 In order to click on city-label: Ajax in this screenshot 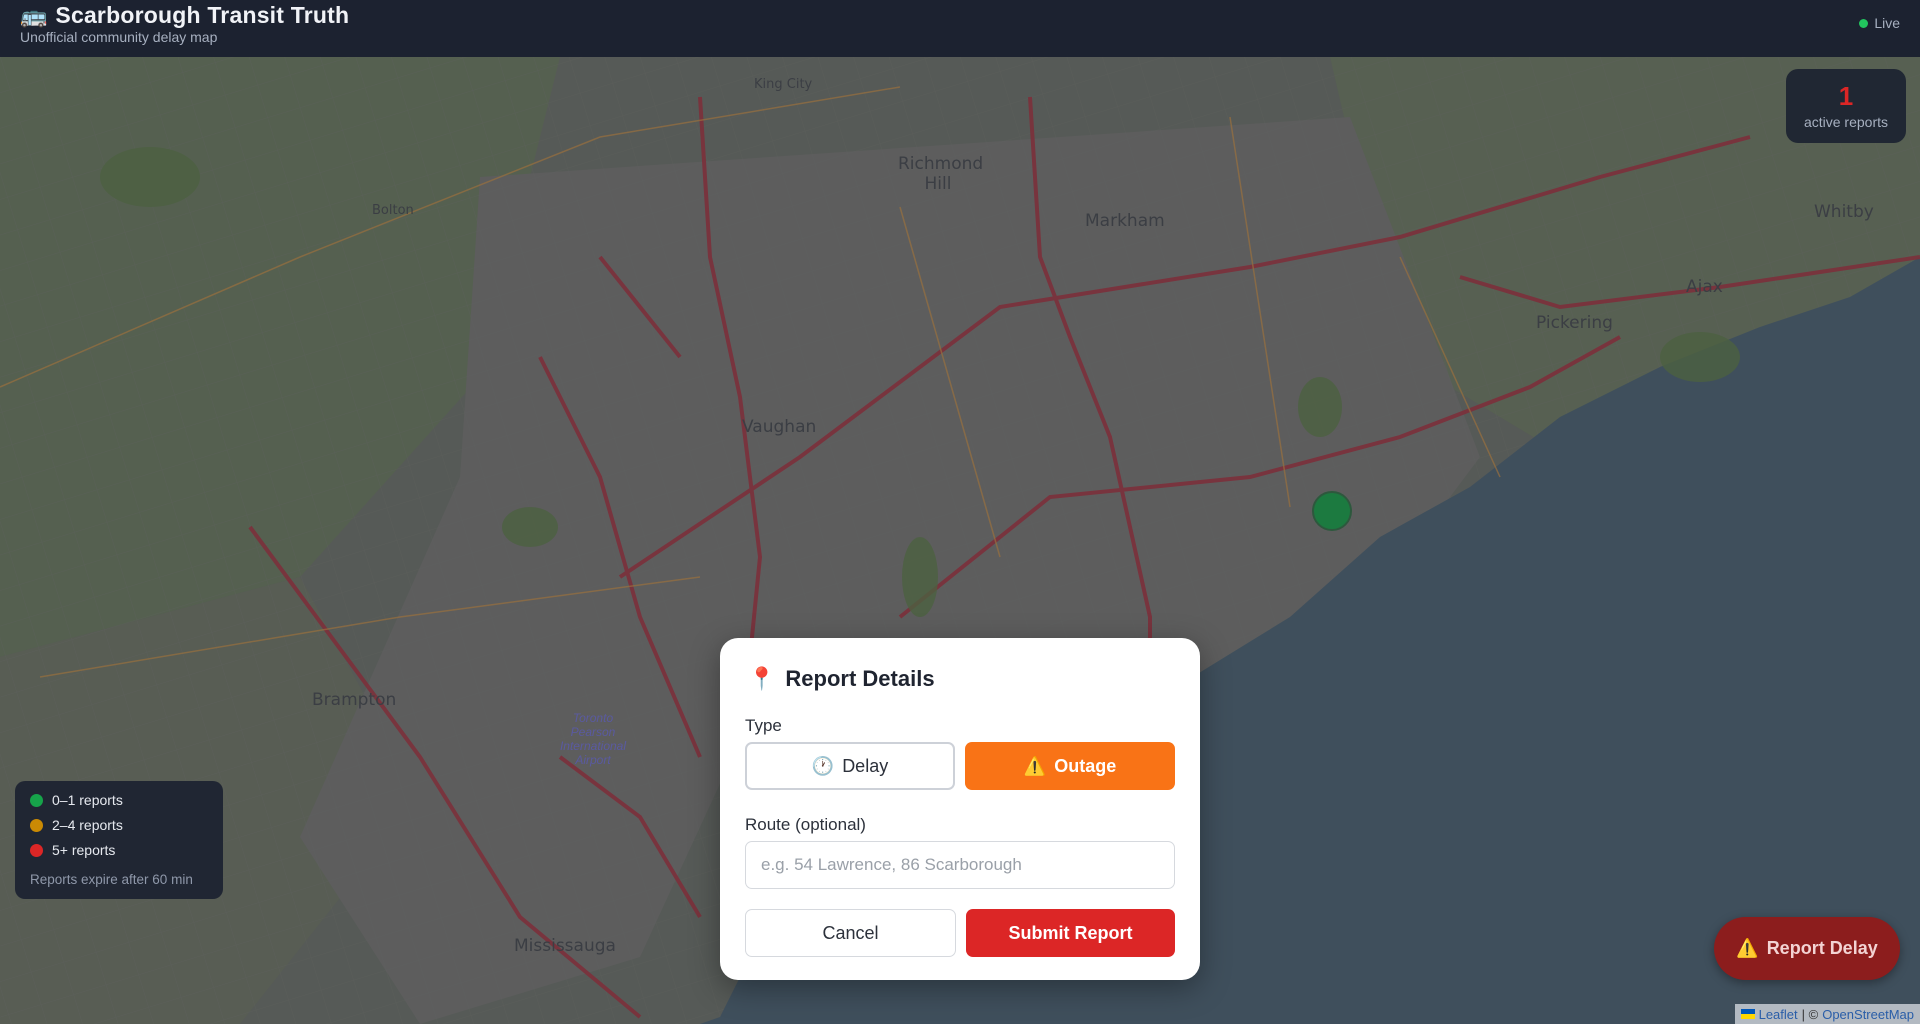, I will do `click(1704, 287)`.